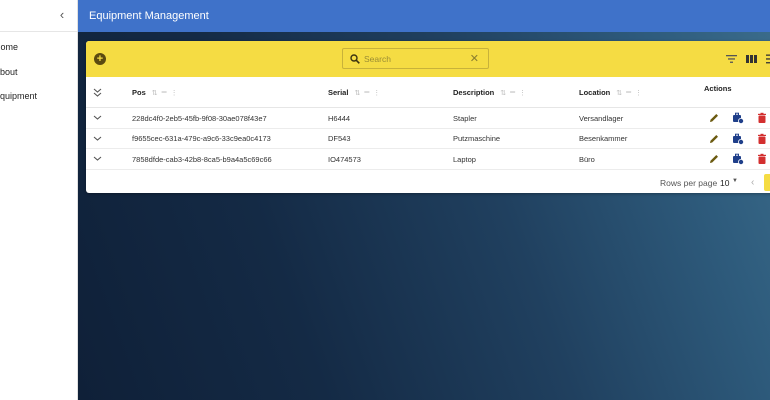 This screenshot has width=770, height=400. What do you see at coordinates (202, 159) in the screenshot?
I see `cell-pos: 7858dfde-cab3-42b8-8ca5-b9a4a5c69c66` at bounding box center [202, 159].